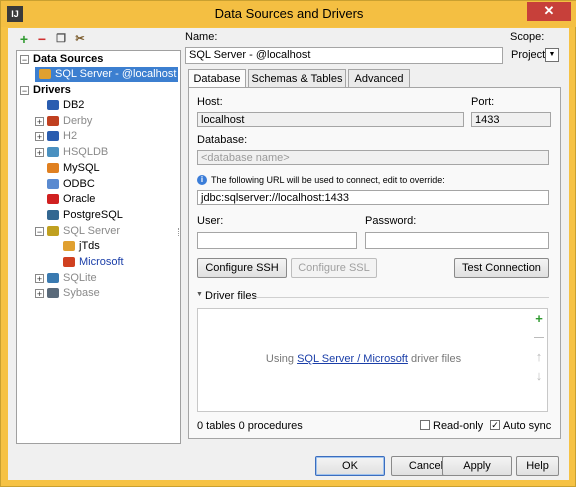 Image resolution: width=576 pixels, height=487 pixels. What do you see at coordinates (24, 39) in the screenshot?
I see `add-icon: +` at bounding box center [24, 39].